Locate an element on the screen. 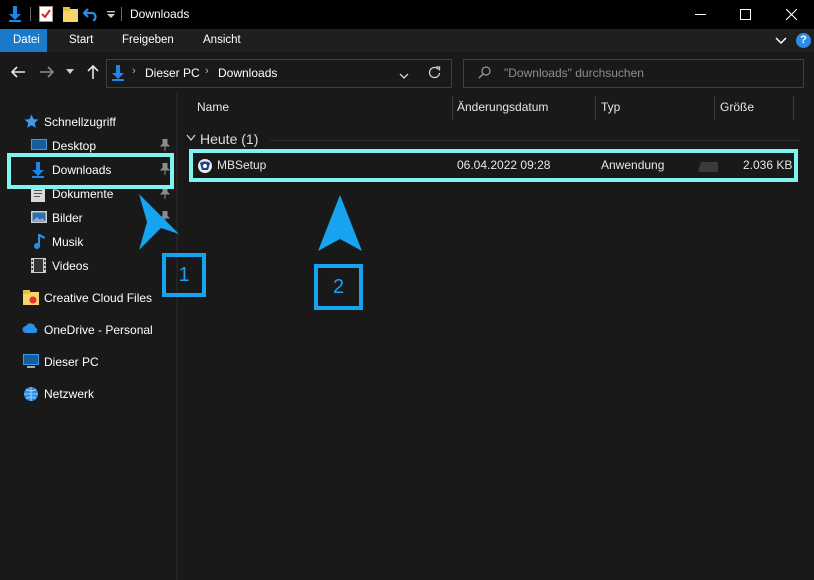  nav-label: Dokumente is located at coordinates (83, 194).